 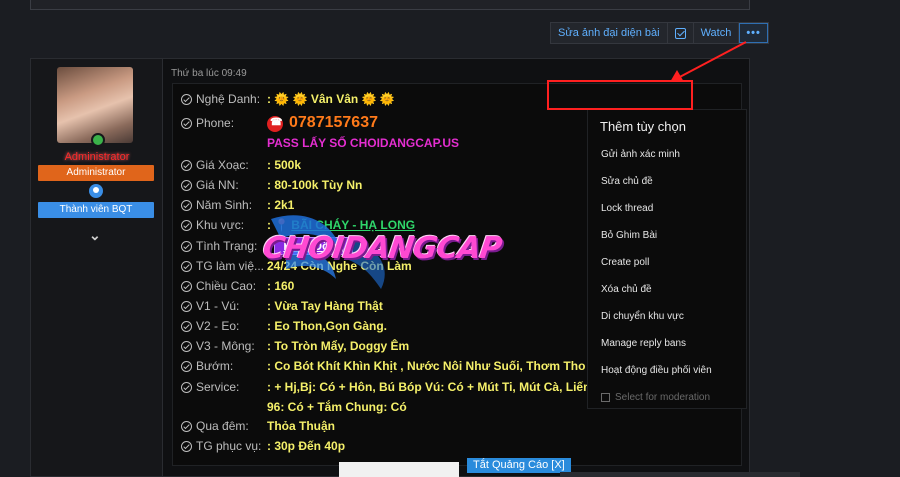 I want to click on field-v1: V1 - Vú: : Vừa Tay Hàng Thật, so click(x=282, y=306).